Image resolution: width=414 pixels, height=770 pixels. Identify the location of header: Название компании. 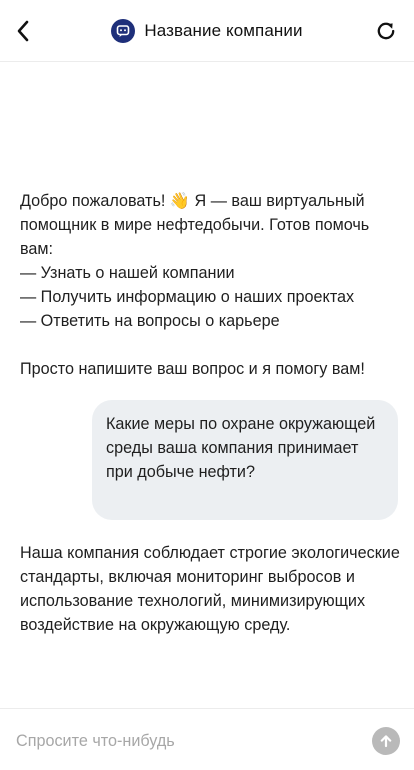
(207, 31).